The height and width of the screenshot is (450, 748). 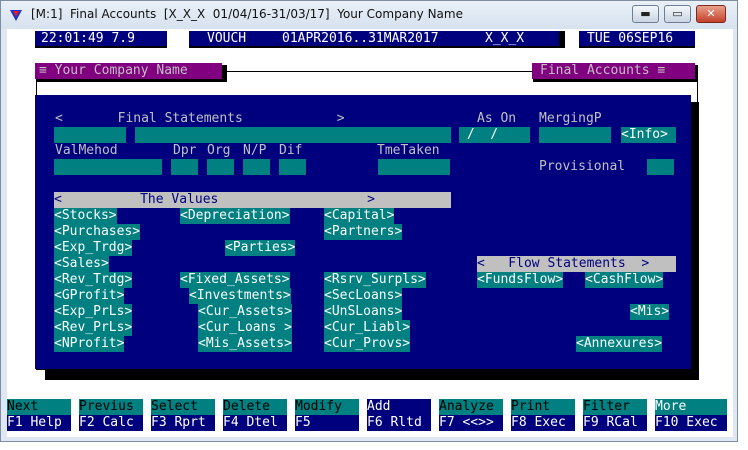 I want to click on fkey-f4-dtel: F4 Dtel, so click(x=255, y=423).